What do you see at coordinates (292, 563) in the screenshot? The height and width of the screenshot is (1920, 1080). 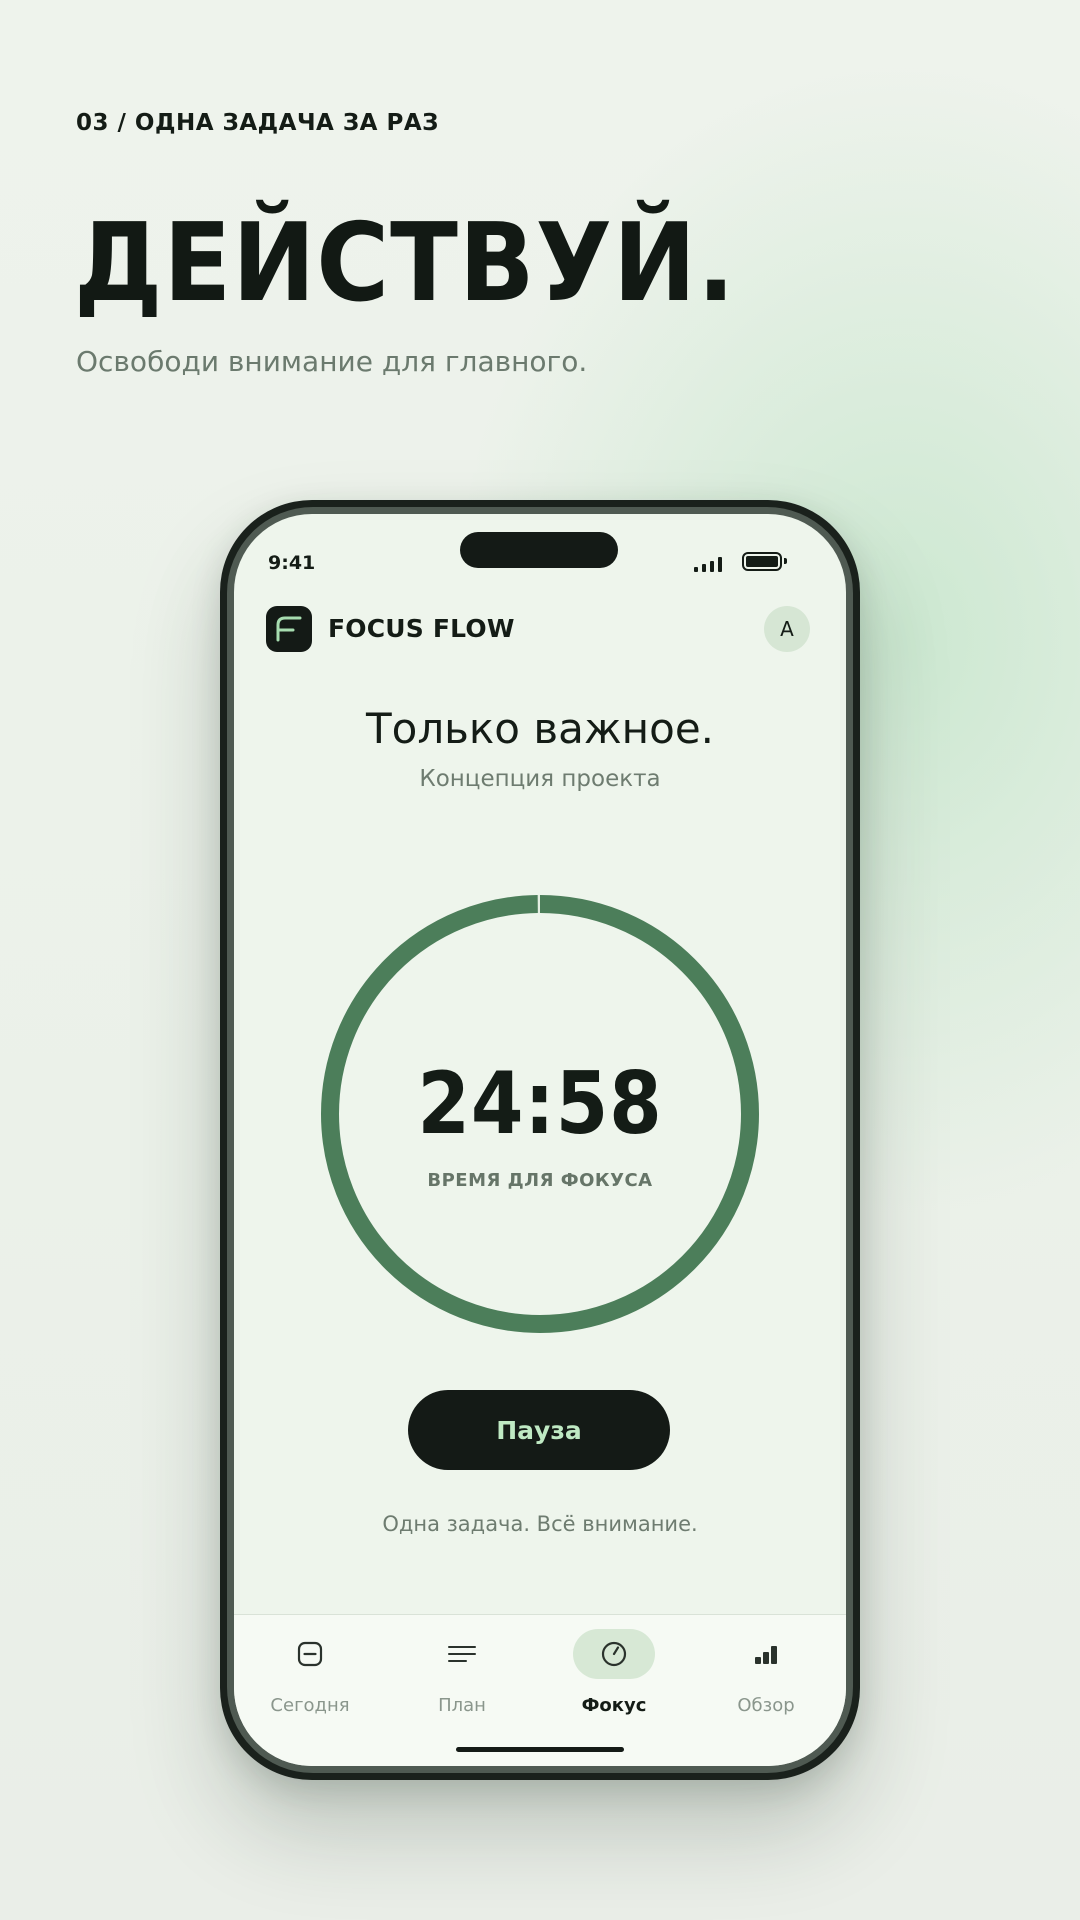 I see `status-time: 9:41` at bounding box center [292, 563].